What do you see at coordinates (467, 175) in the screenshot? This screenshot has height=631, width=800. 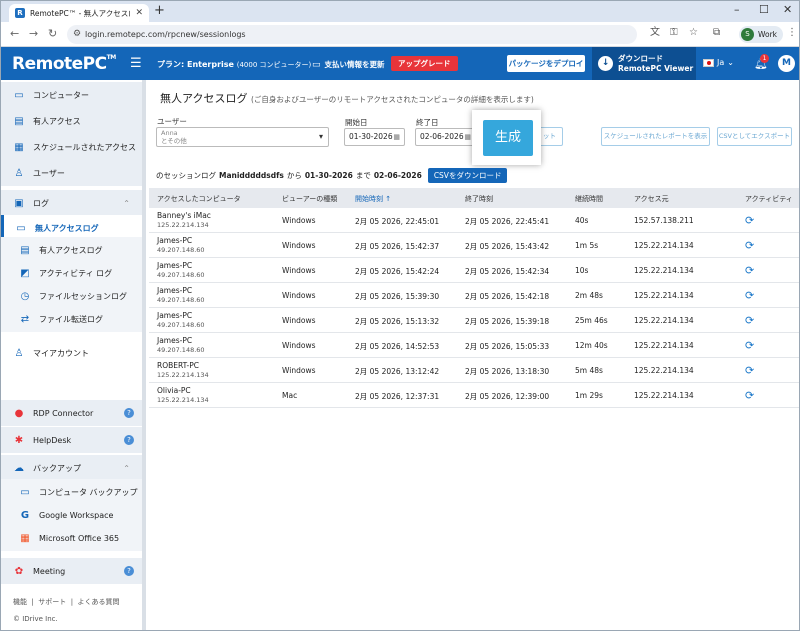 I see `download-csv-button: CSVをダウンロード` at bounding box center [467, 175].